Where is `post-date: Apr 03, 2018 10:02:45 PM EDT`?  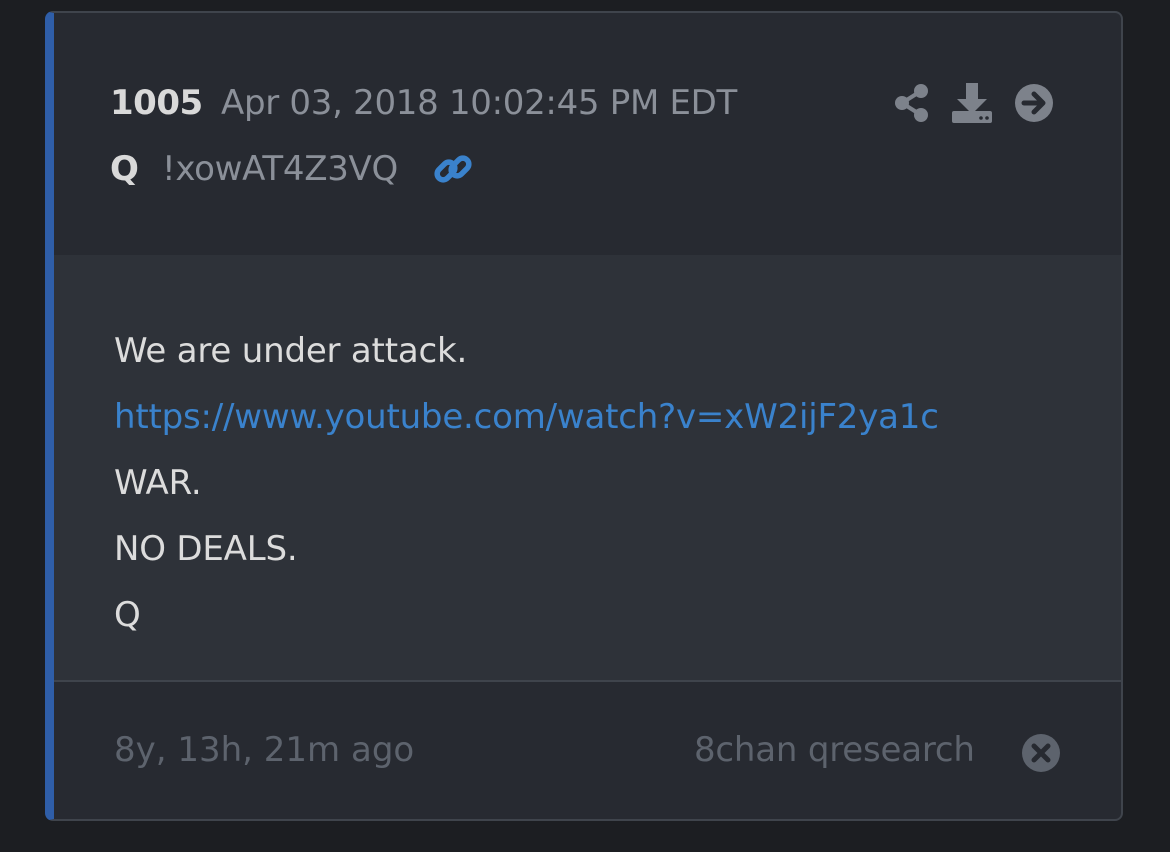
post-date: Apr 03, 2018 10:02:45 PM EDT is located at coordinates (479, 103).